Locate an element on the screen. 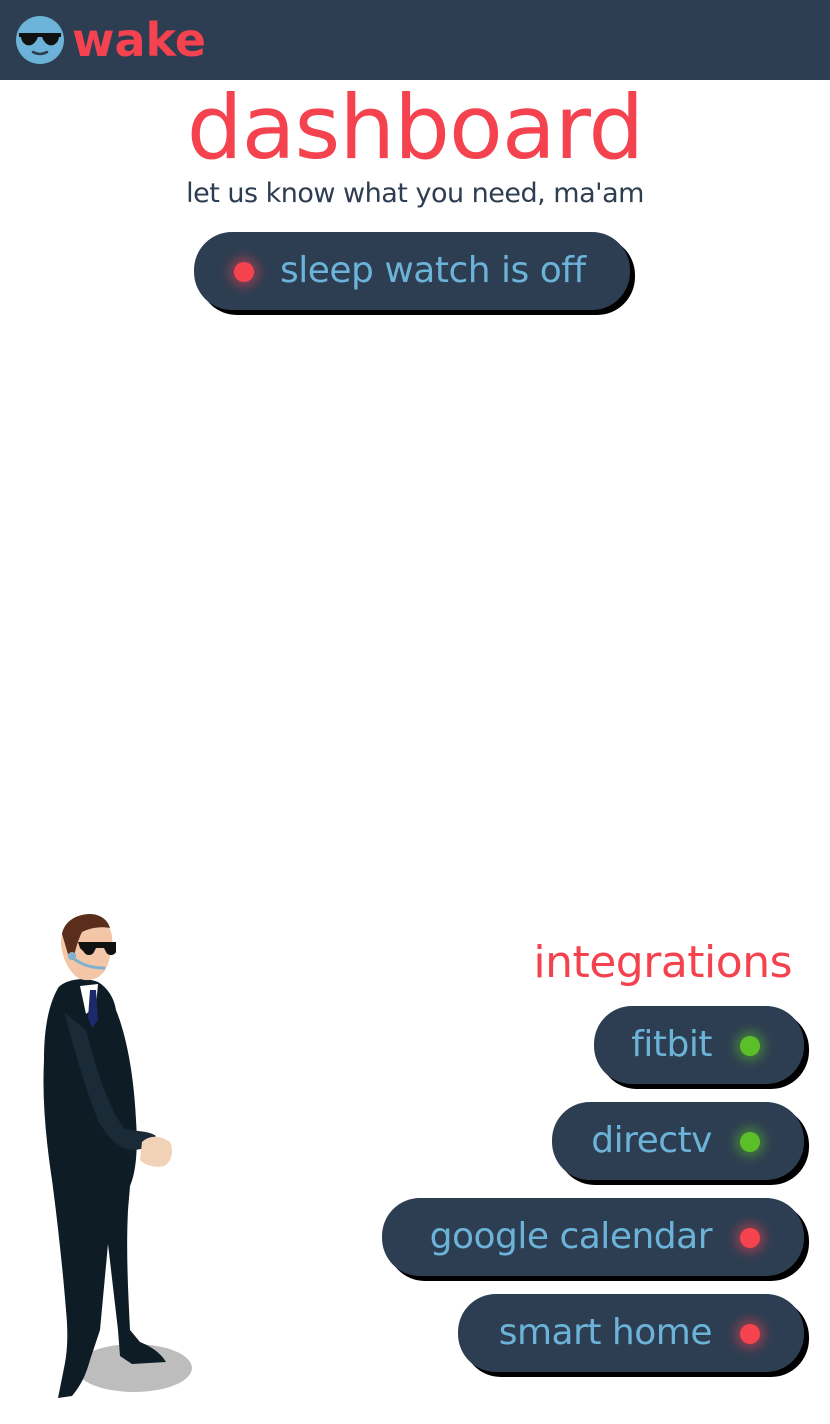  page-title: dashboard is located at coordinates (415, 127).